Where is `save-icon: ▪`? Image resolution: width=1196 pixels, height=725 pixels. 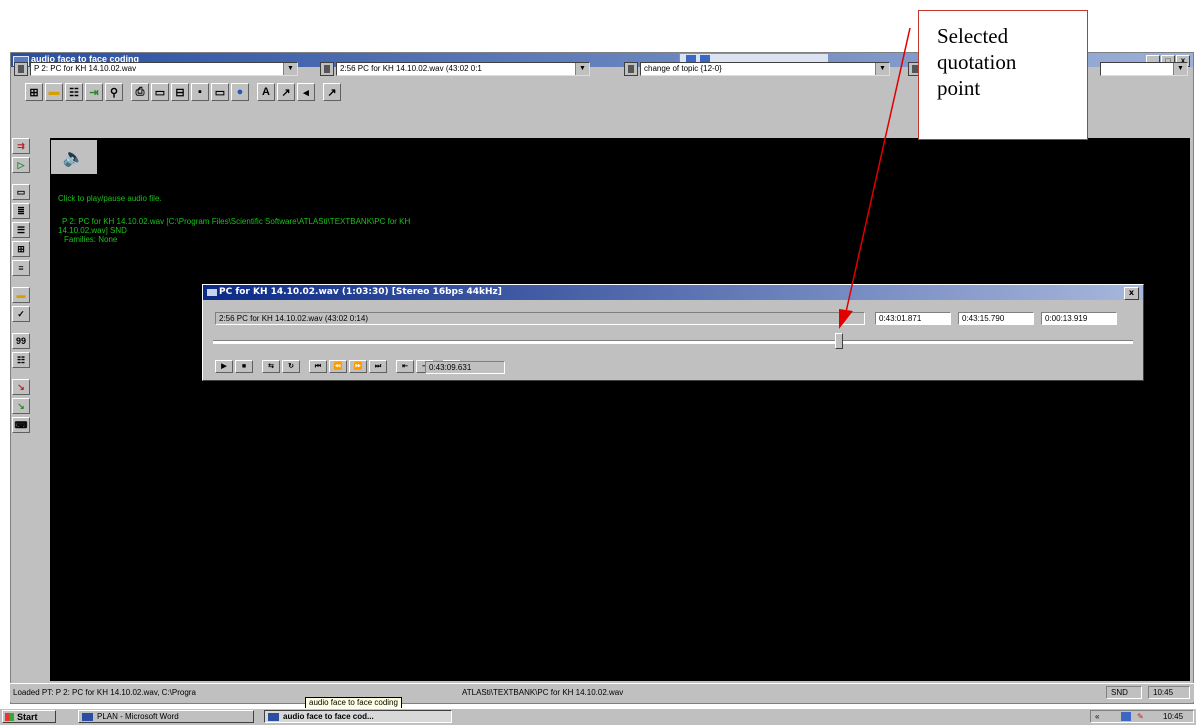 save-icon: ▪ is located at coordinates (200, 92).